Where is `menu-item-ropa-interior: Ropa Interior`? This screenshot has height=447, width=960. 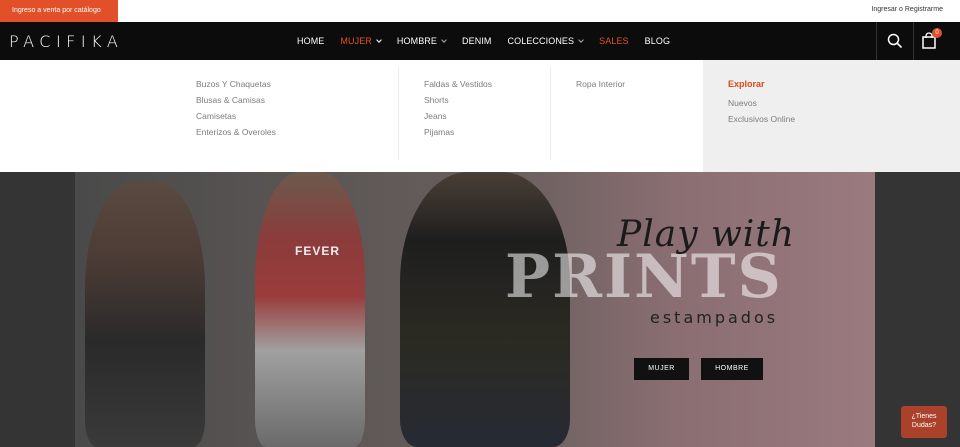
menu-item-ropa-interior: Ropa Interior is located at coordinates (600, 84).